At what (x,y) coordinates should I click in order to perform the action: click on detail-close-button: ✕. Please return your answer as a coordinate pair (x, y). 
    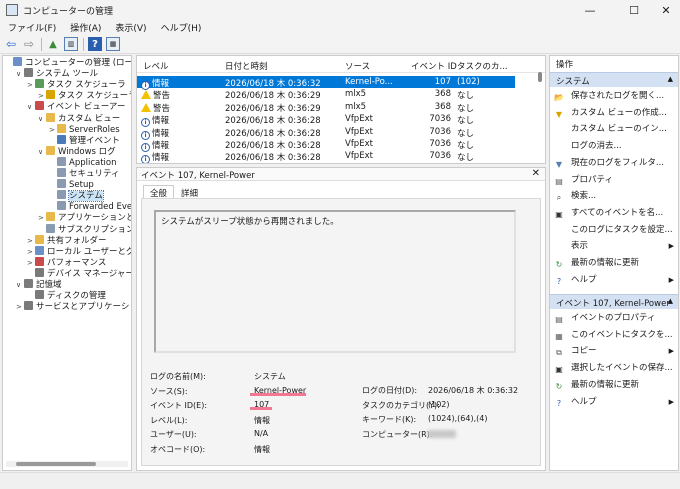
    Looking at the image, I should click on (536, 173).